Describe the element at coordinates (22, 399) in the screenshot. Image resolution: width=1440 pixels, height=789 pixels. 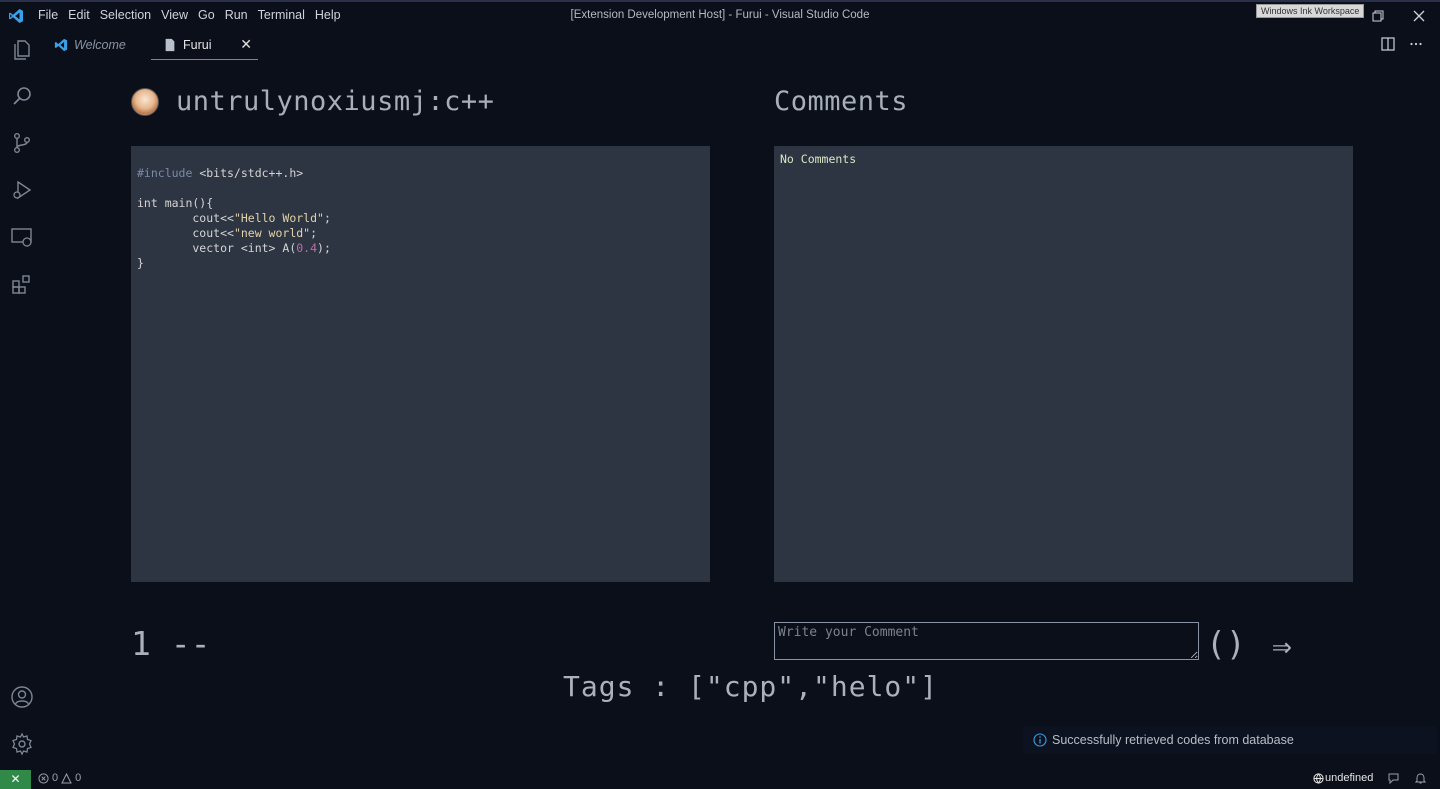
I see `activity-bar` at that location.